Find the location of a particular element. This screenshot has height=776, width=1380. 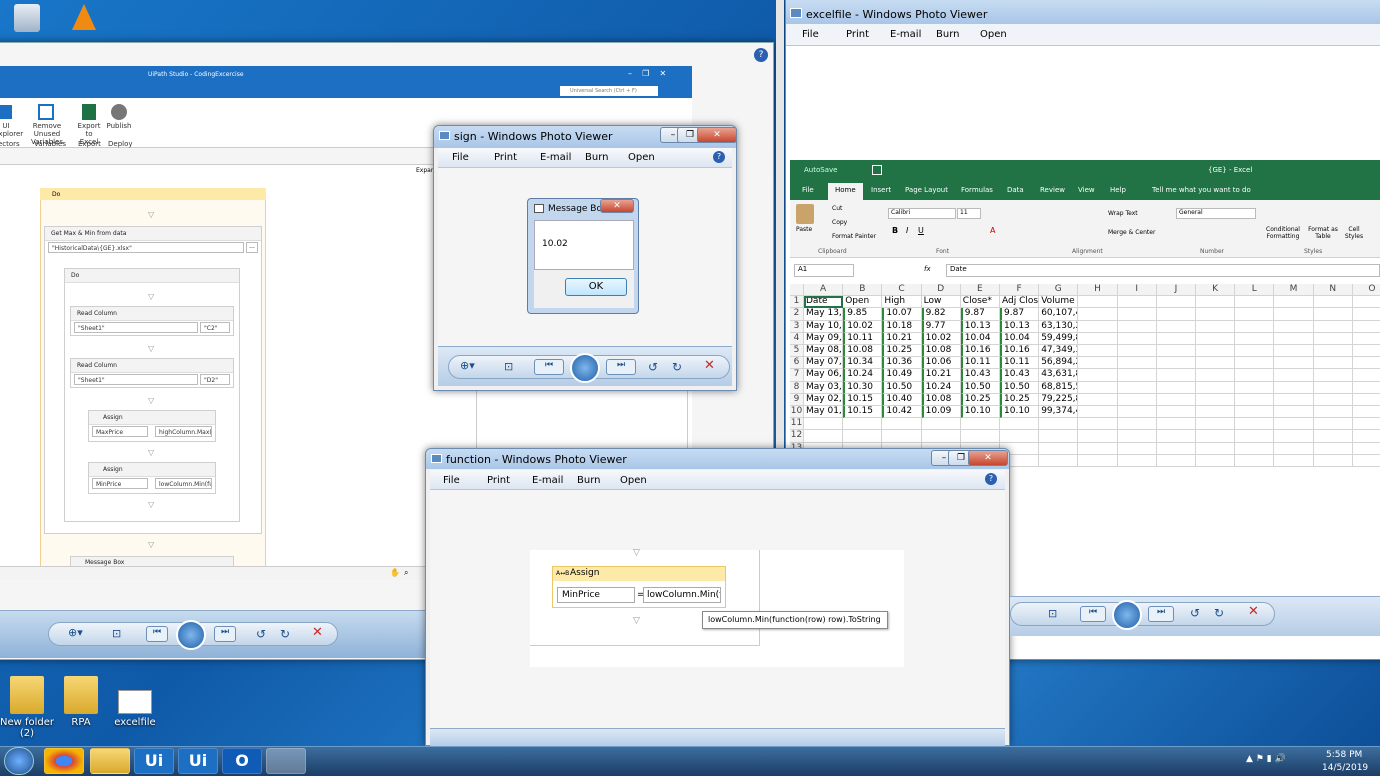

next-icon: ⏭ is located at coordinates (225, 634).